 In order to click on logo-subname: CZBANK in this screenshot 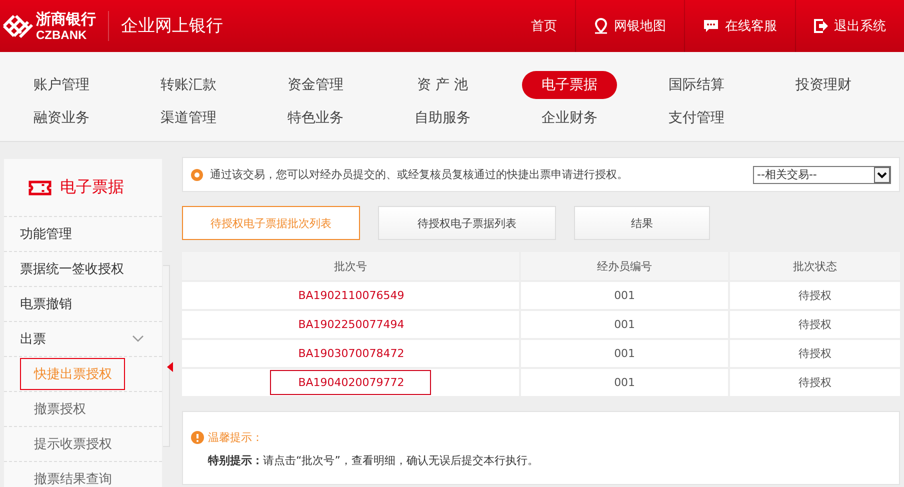, I will do `click(62, 34)`.